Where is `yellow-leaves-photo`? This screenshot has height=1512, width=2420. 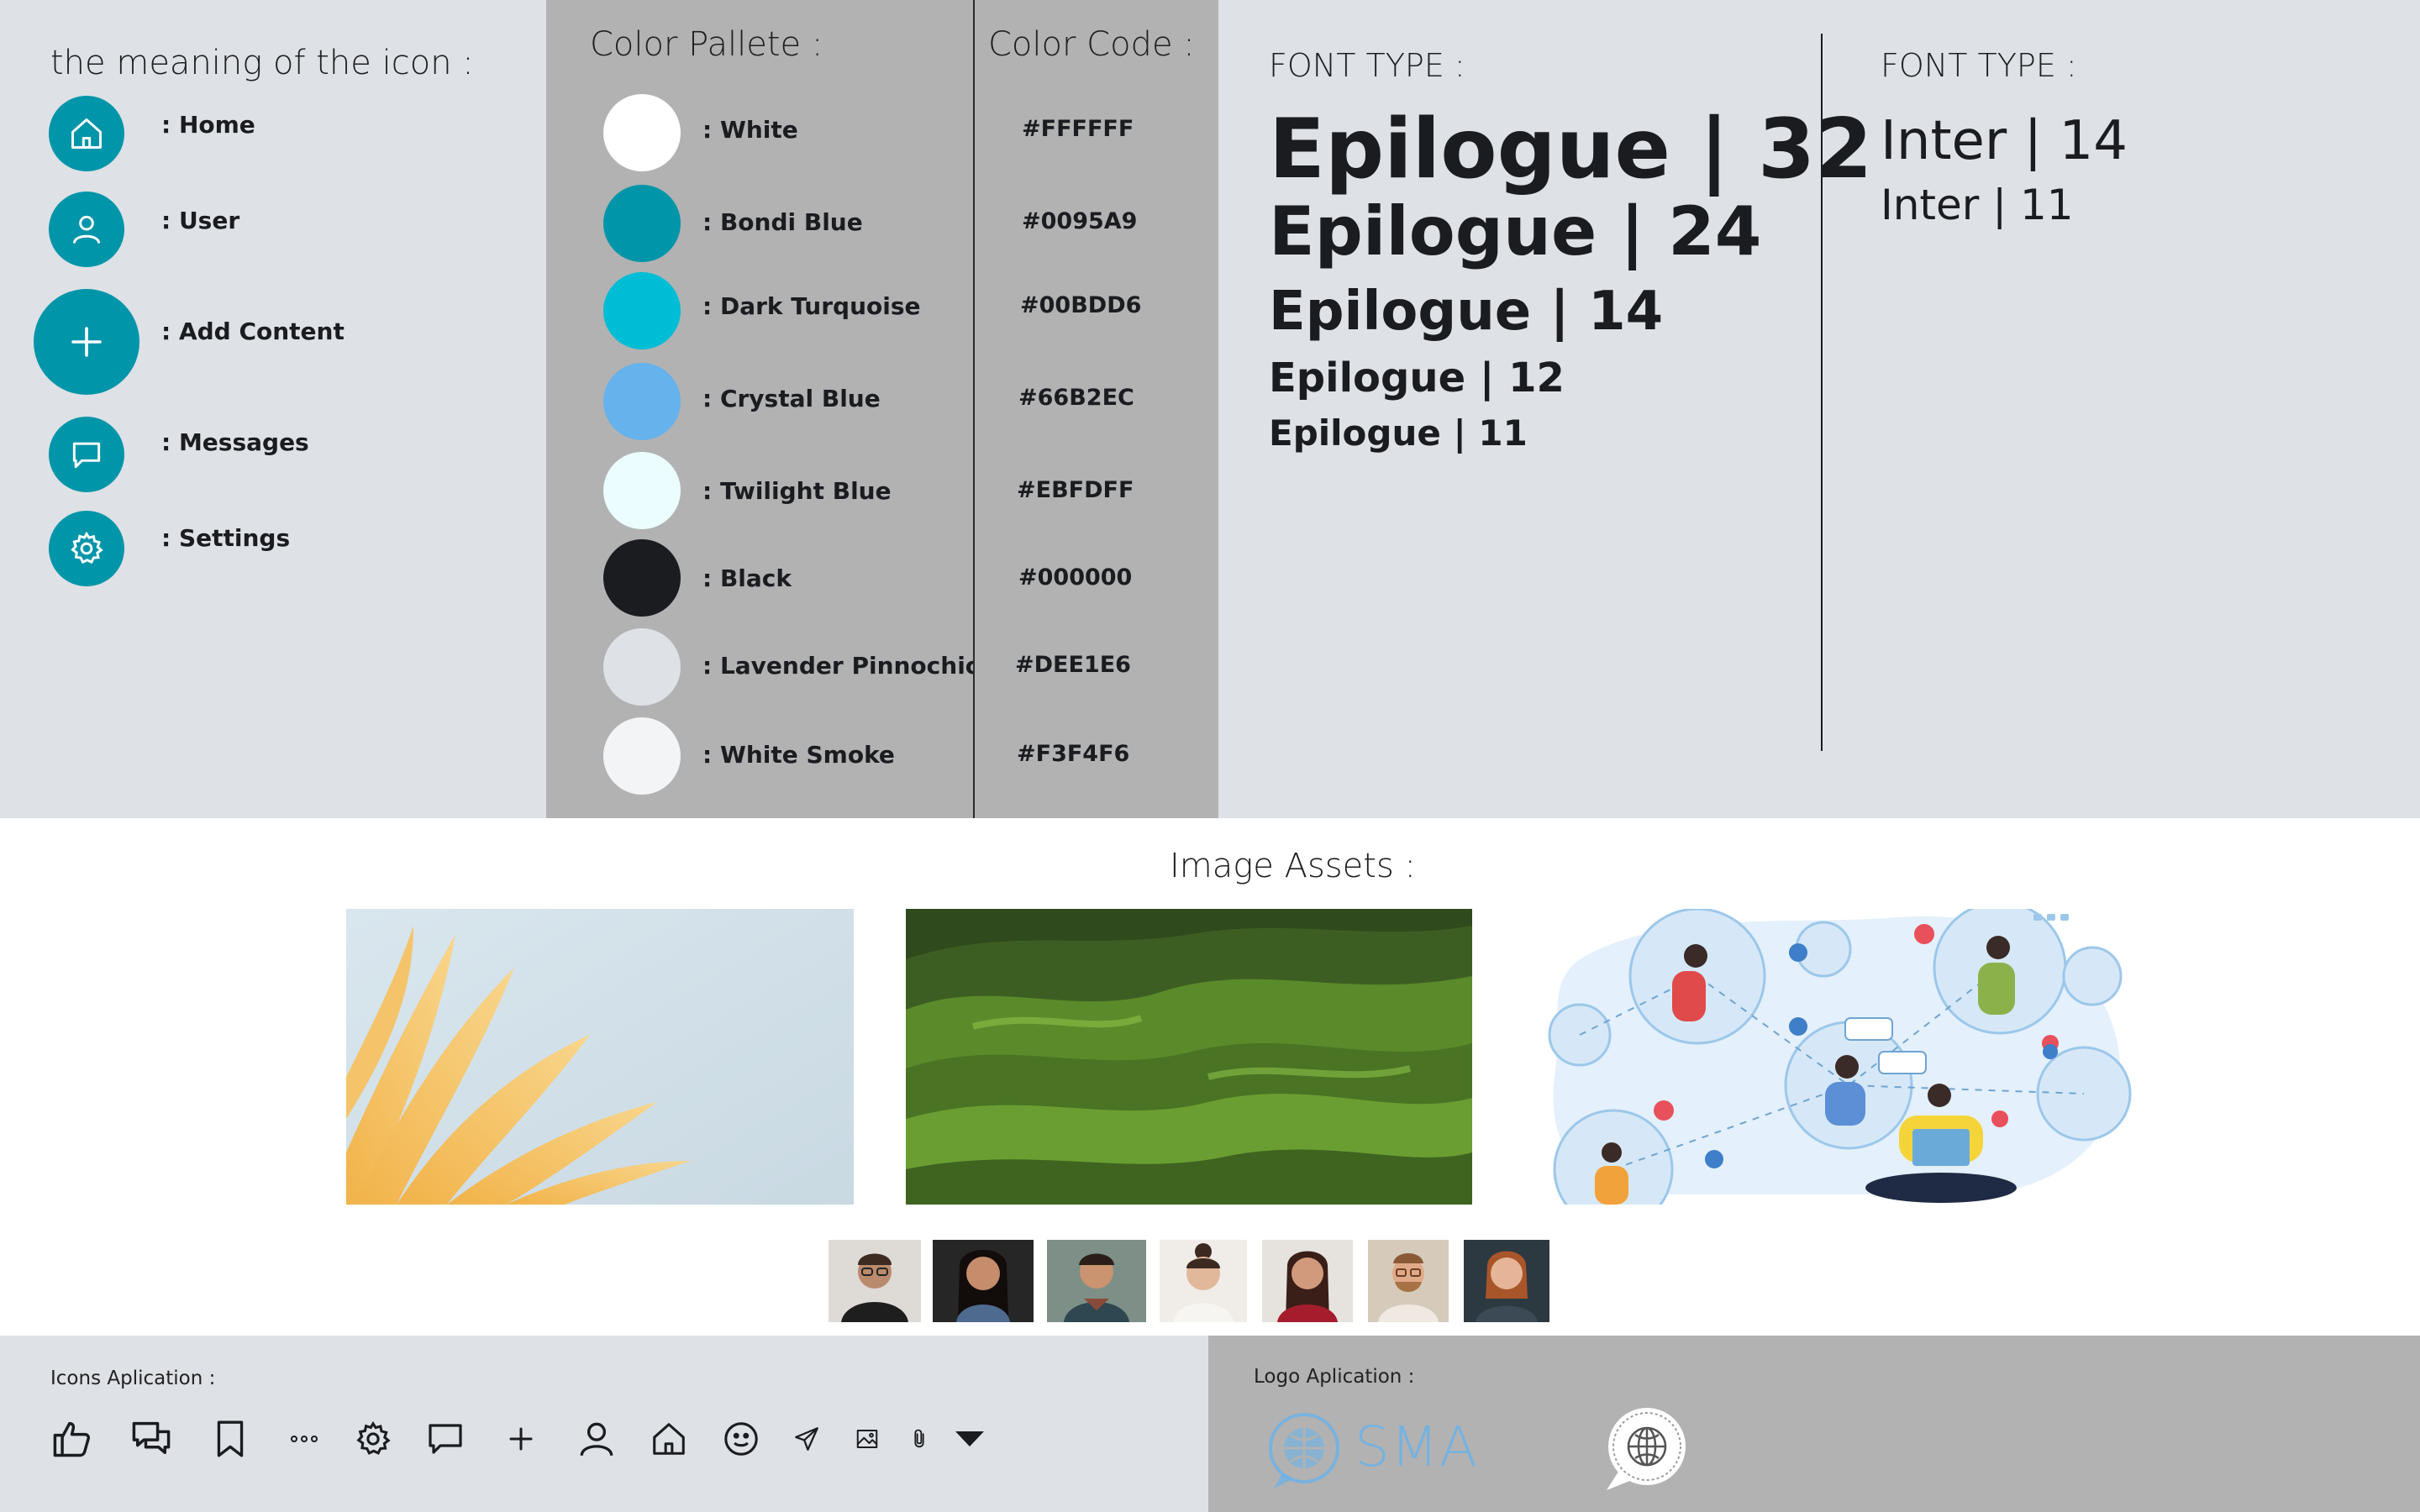
yellow-leaves-photo is located at coordinates (600, 1057).